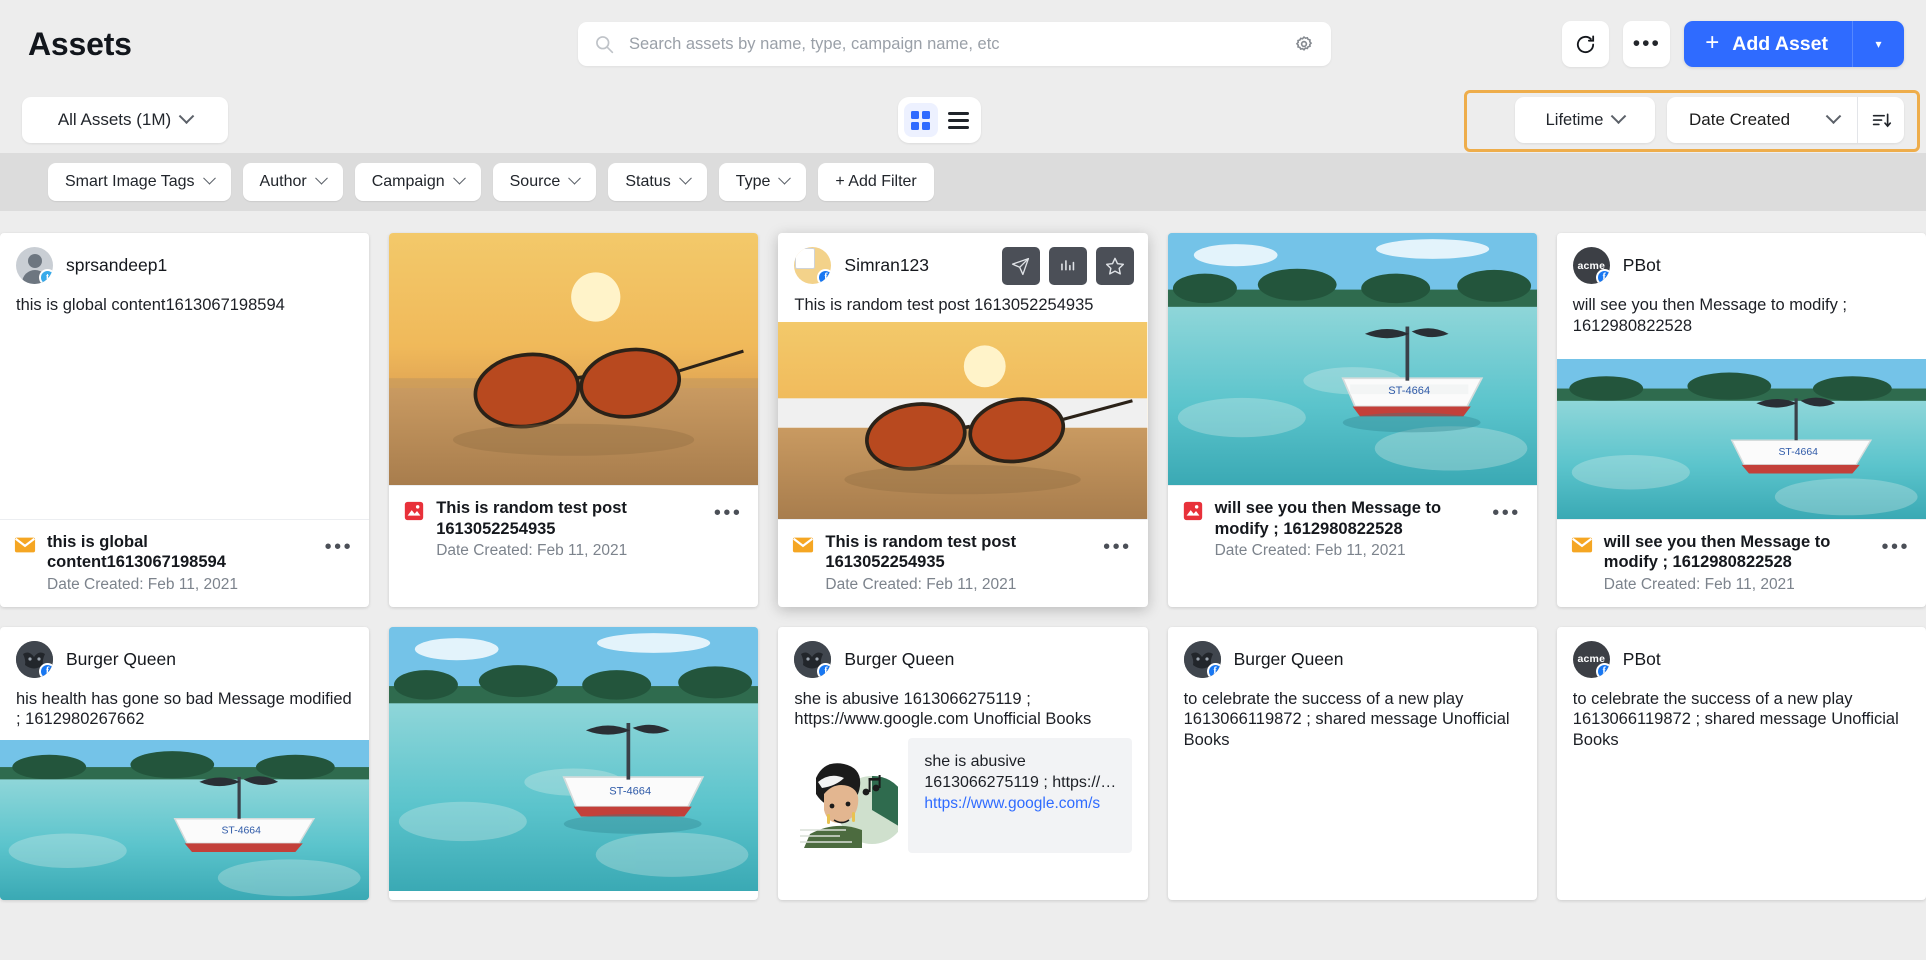 Image resolution: width=1926 pixels, height=960 pixels. What do you see at coordinates (939, 120) in the screenshot?
I see `view-toggle` at bounding box center [939, 120].